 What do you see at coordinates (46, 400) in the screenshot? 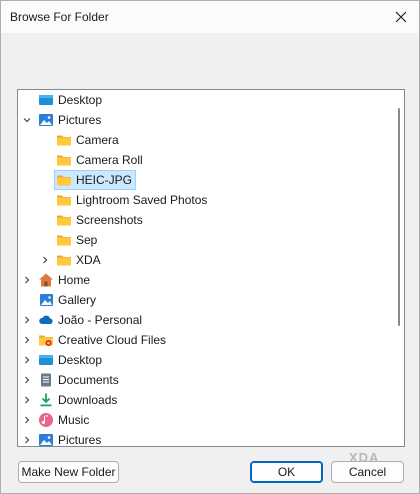
I see `downloads-icon` at bounding box center [46, 400].